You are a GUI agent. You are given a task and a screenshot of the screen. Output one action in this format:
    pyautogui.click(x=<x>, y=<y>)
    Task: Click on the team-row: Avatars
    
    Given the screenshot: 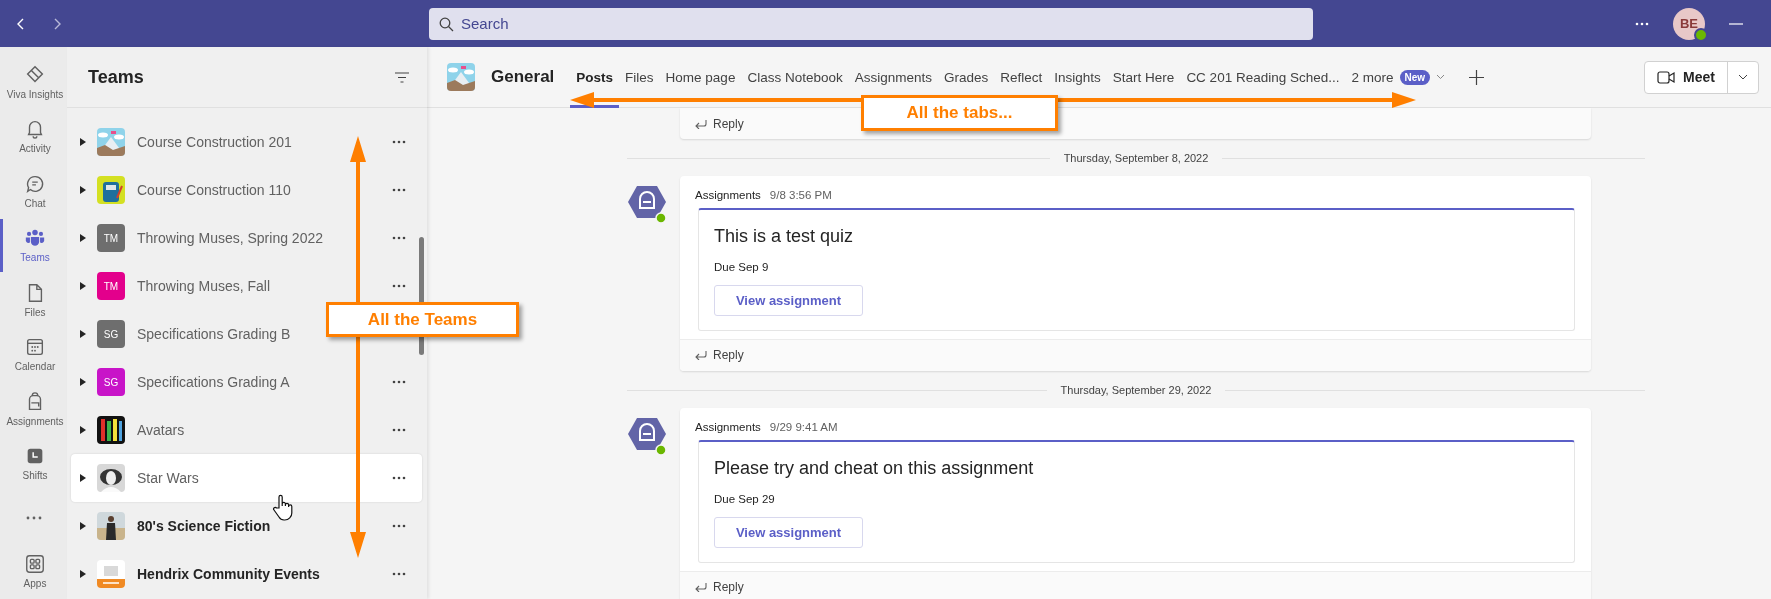 What is the action you would take?
    pyautogui.click(x=246, y=430)
    